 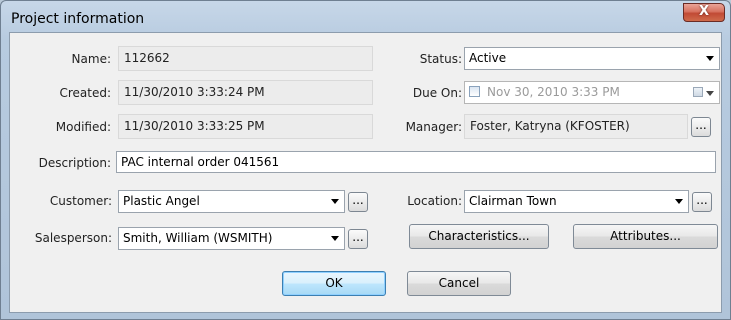 I want to click on close-button: X, so click(x=704, y=12).